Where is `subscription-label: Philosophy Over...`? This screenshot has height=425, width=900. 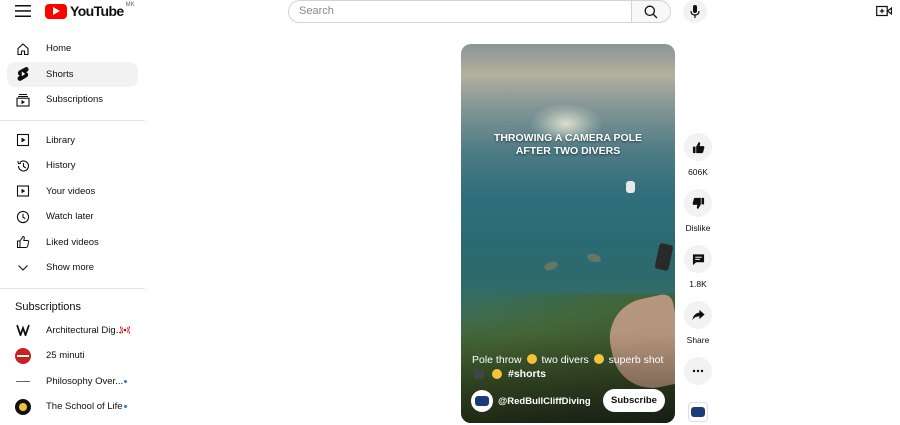 subscription-label: Philosophy Over... is located at coordinates (85, 381).